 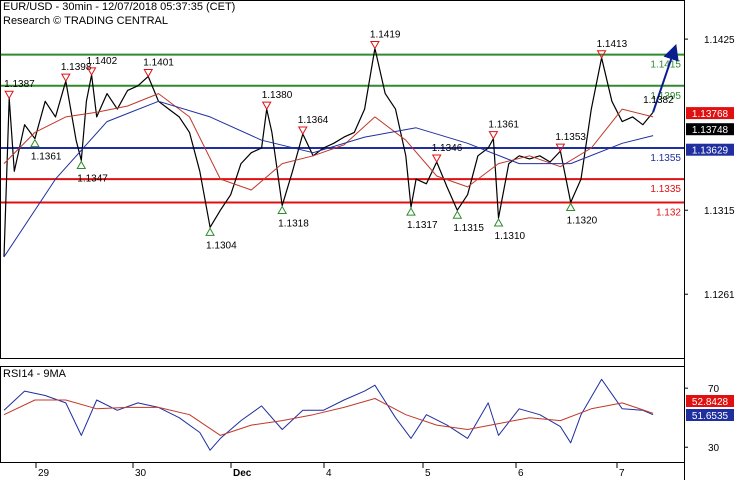 What do you see at coordinates (719, 40) in the screenshot?
I see `price-y-tick-label: 1.1425` at bounding box center [719, 40].